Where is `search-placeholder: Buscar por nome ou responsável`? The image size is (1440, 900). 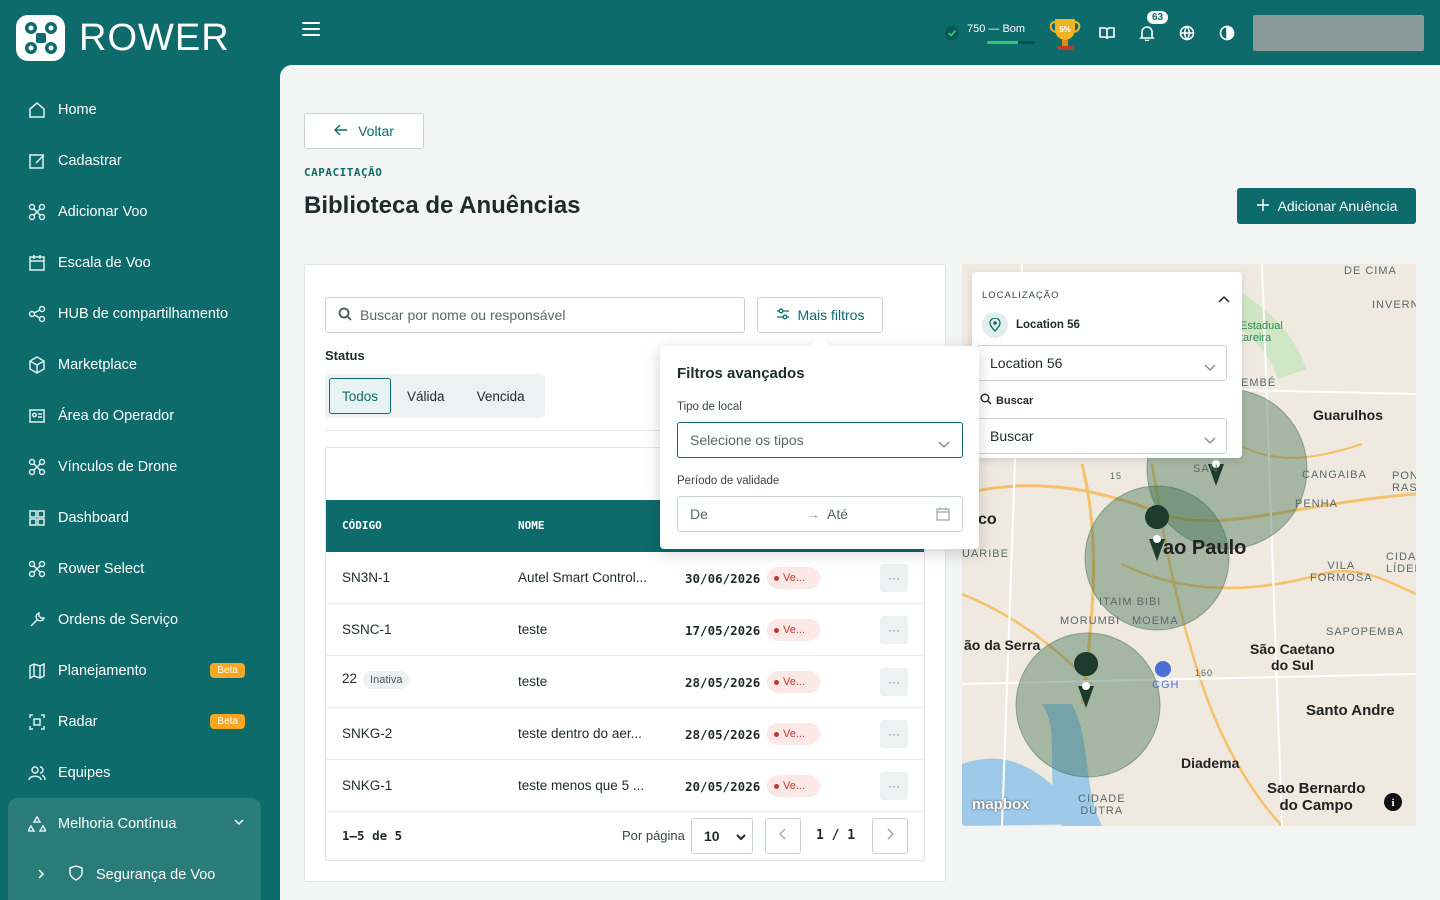
search-placeholder: Buscar por nome ou responsável is located at coordinates (463, 315).